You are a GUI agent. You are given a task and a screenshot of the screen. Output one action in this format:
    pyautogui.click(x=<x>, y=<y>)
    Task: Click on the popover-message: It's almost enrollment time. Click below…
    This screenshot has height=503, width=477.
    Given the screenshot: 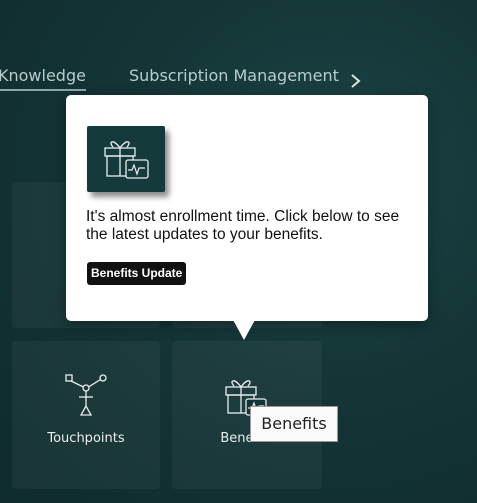 What is the action you would take?
    pyautogui.click(x=243, y=225)
    